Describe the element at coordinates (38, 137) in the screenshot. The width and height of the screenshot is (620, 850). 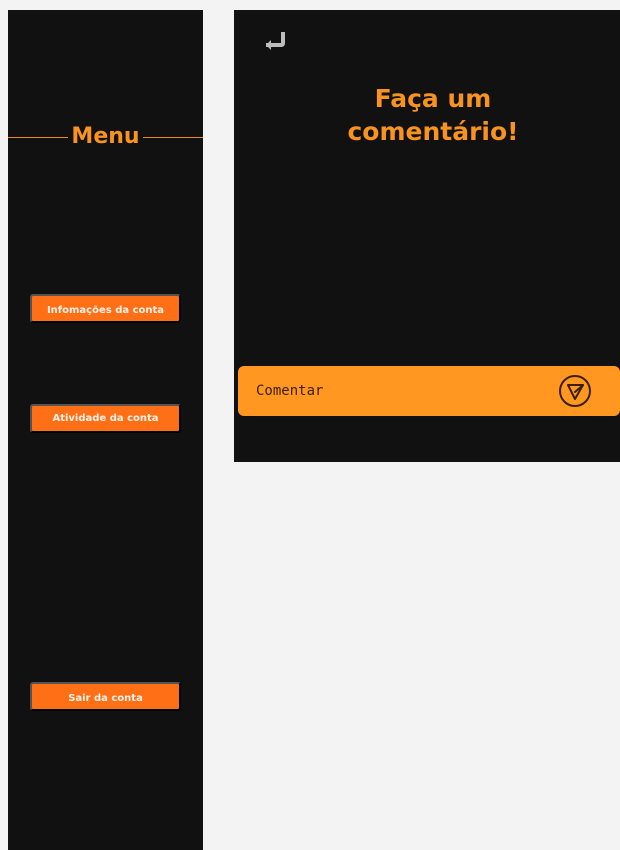
I see `menu-title-left-rule` at that location.